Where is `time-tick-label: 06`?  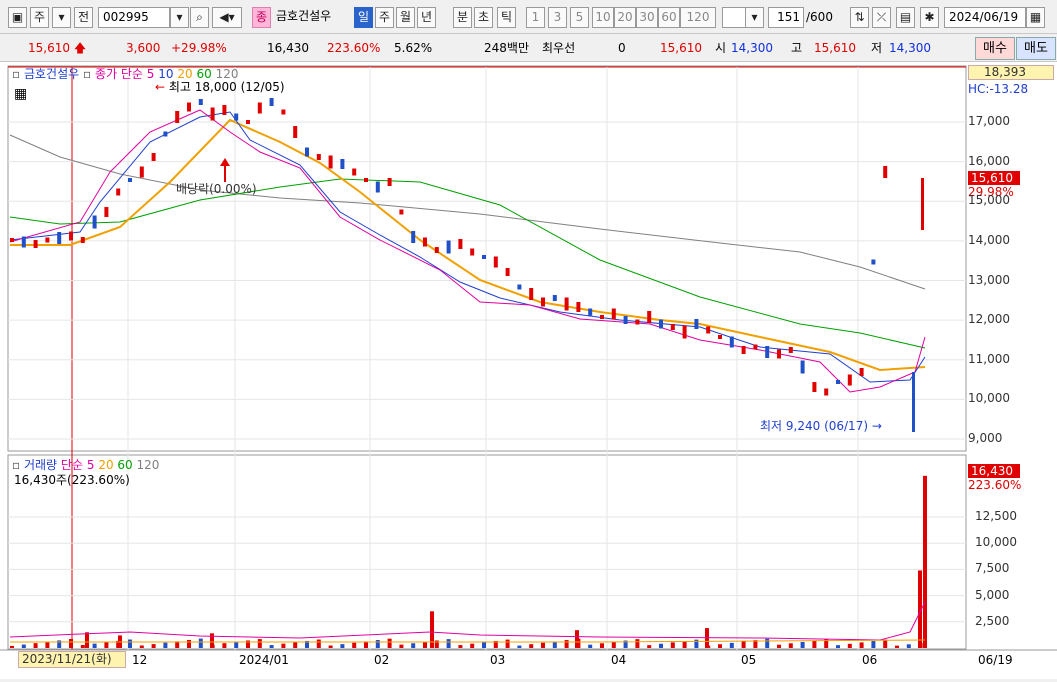
time-tick-label: 06 is located at coordinates (870, 660).